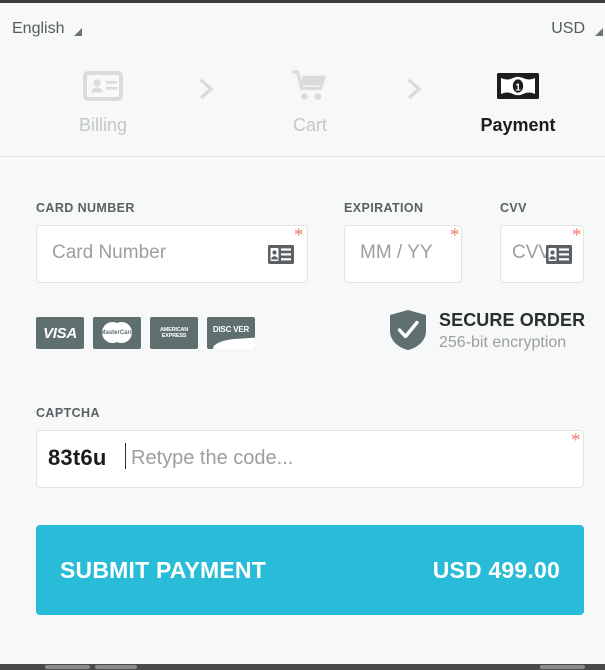 This screenshot has width=605, height=670. I want to click on banknote-icon: 1, so click(518, 86).